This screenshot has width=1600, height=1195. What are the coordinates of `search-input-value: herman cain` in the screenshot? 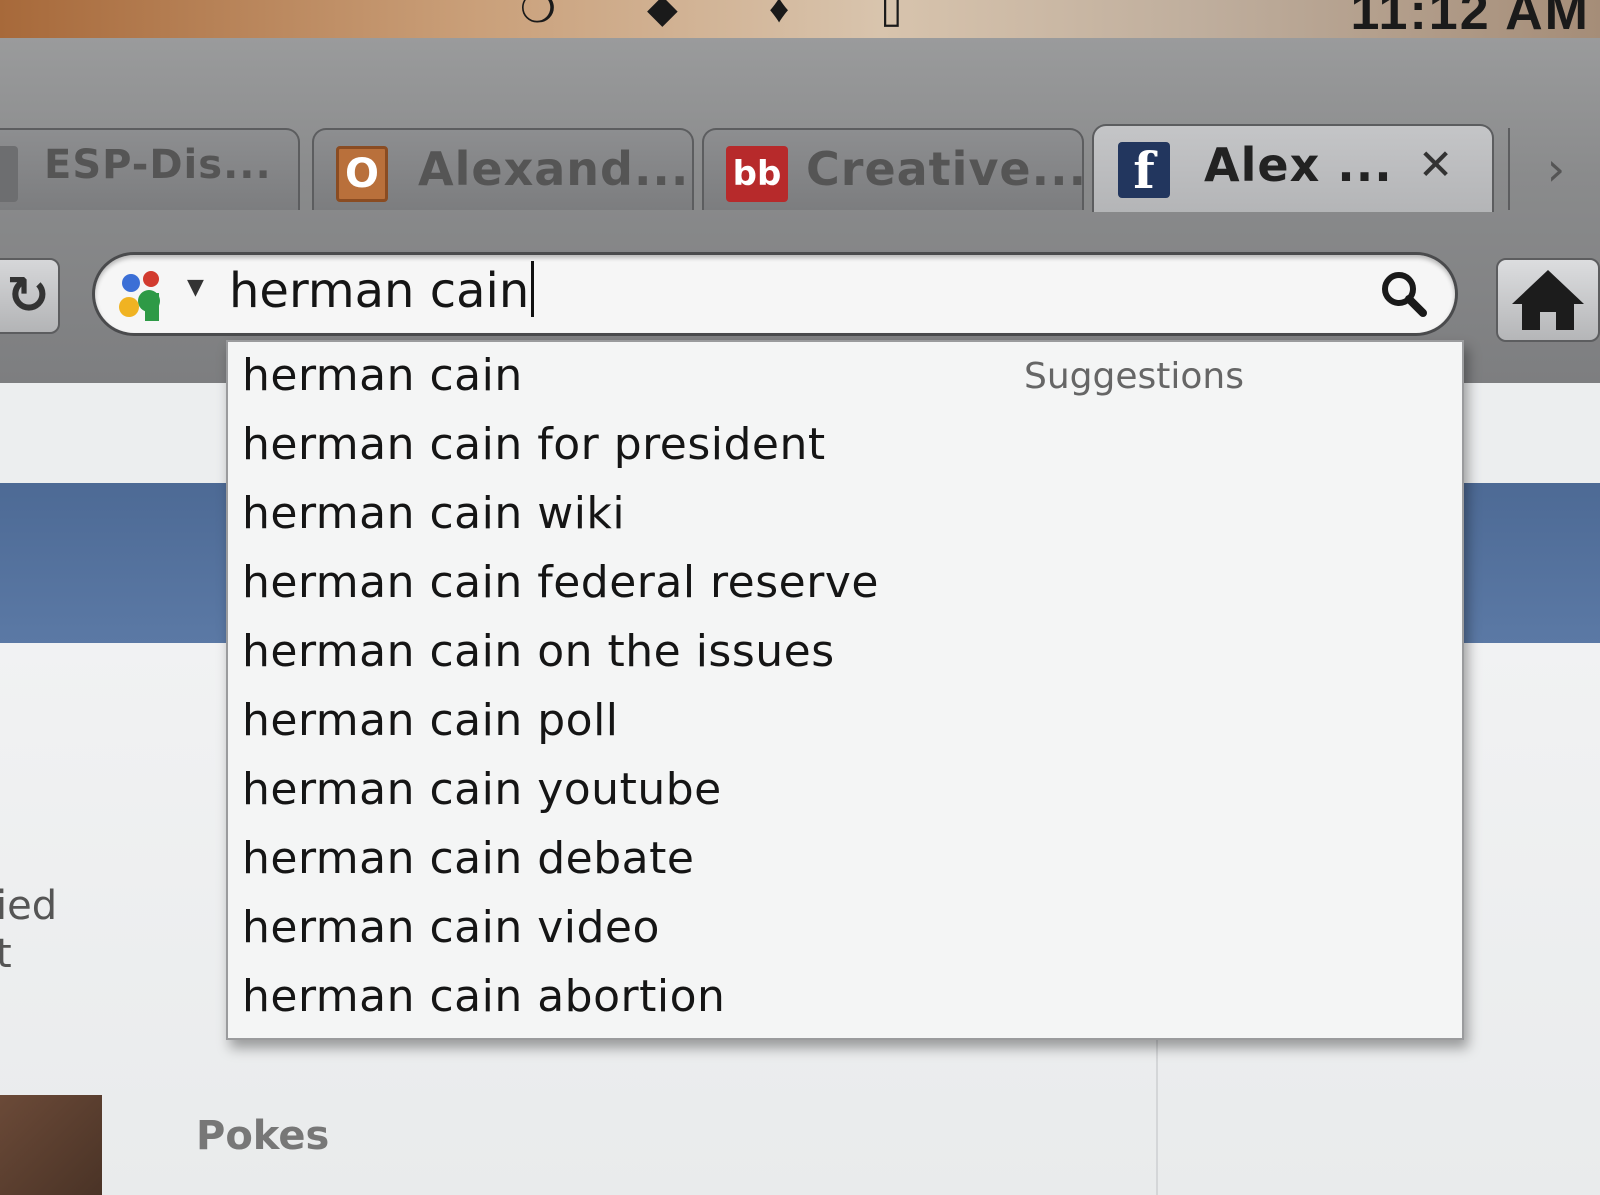 It's located at (382, 290).